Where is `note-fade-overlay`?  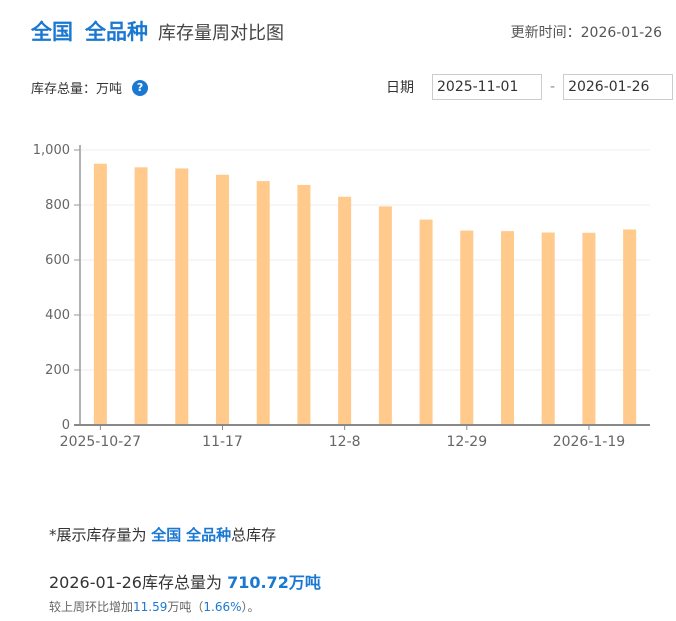 note-fade-overlay is located at coordinates (430, 533).